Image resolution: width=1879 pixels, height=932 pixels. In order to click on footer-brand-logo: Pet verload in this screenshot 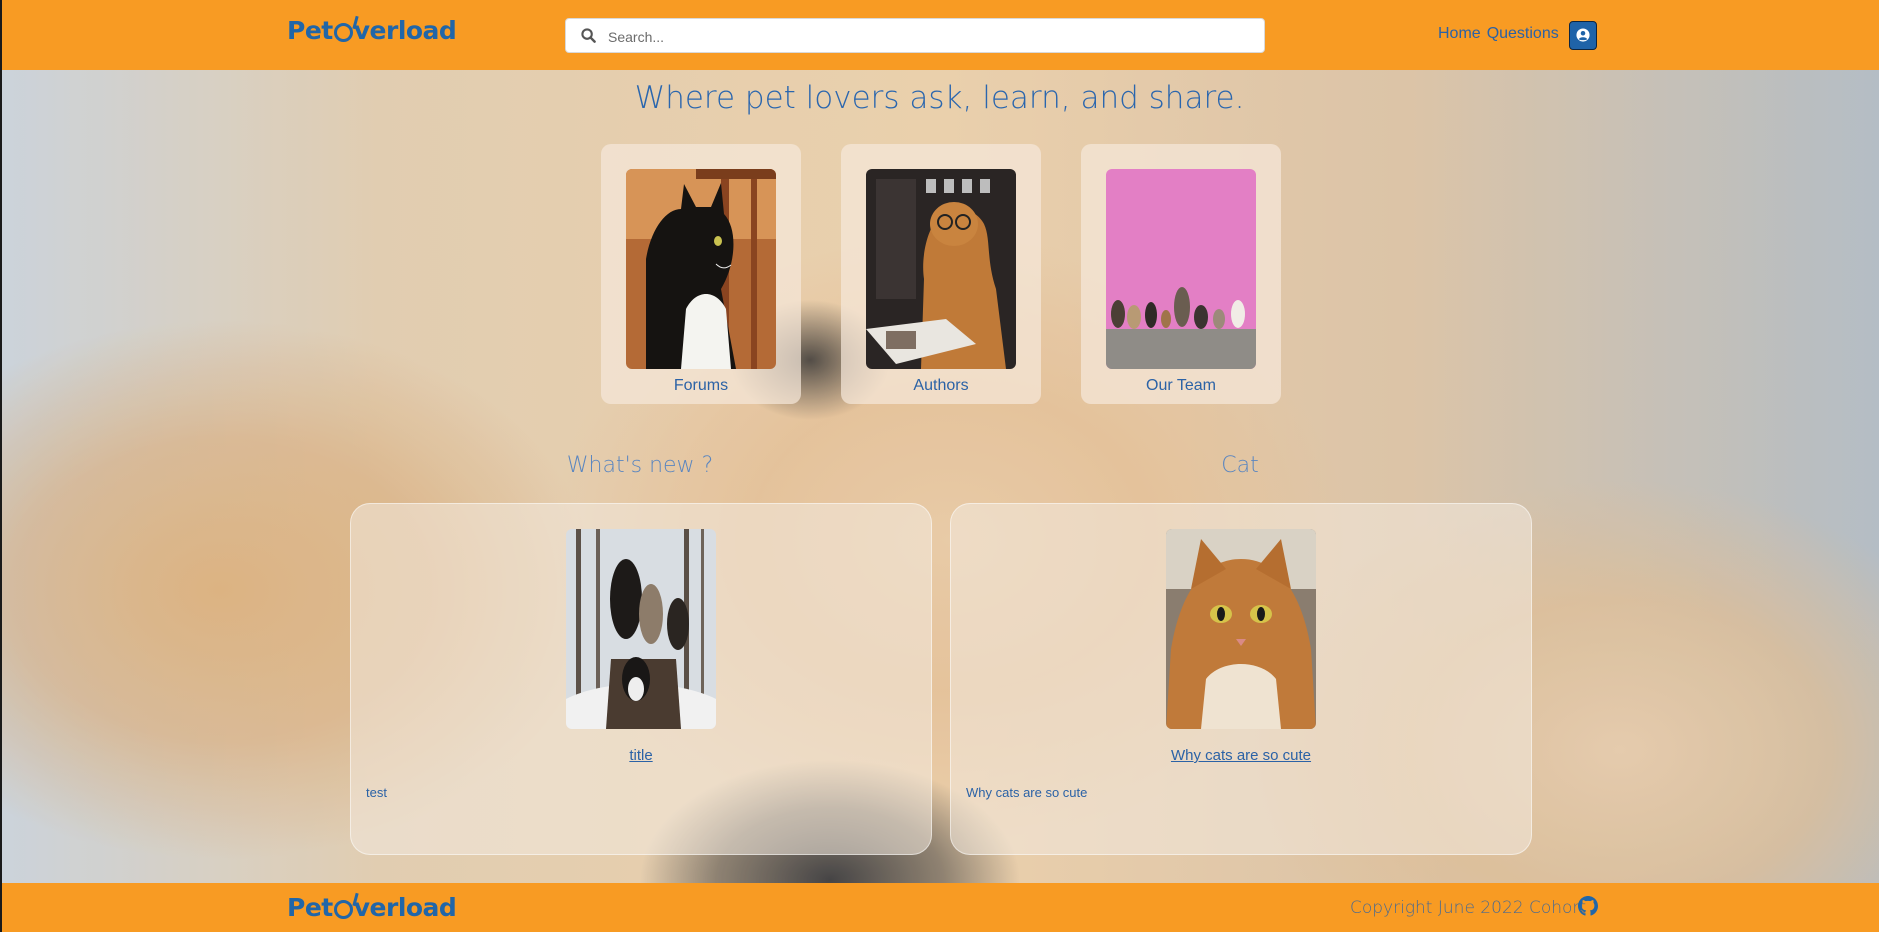, I will do `click(372, 907)`.